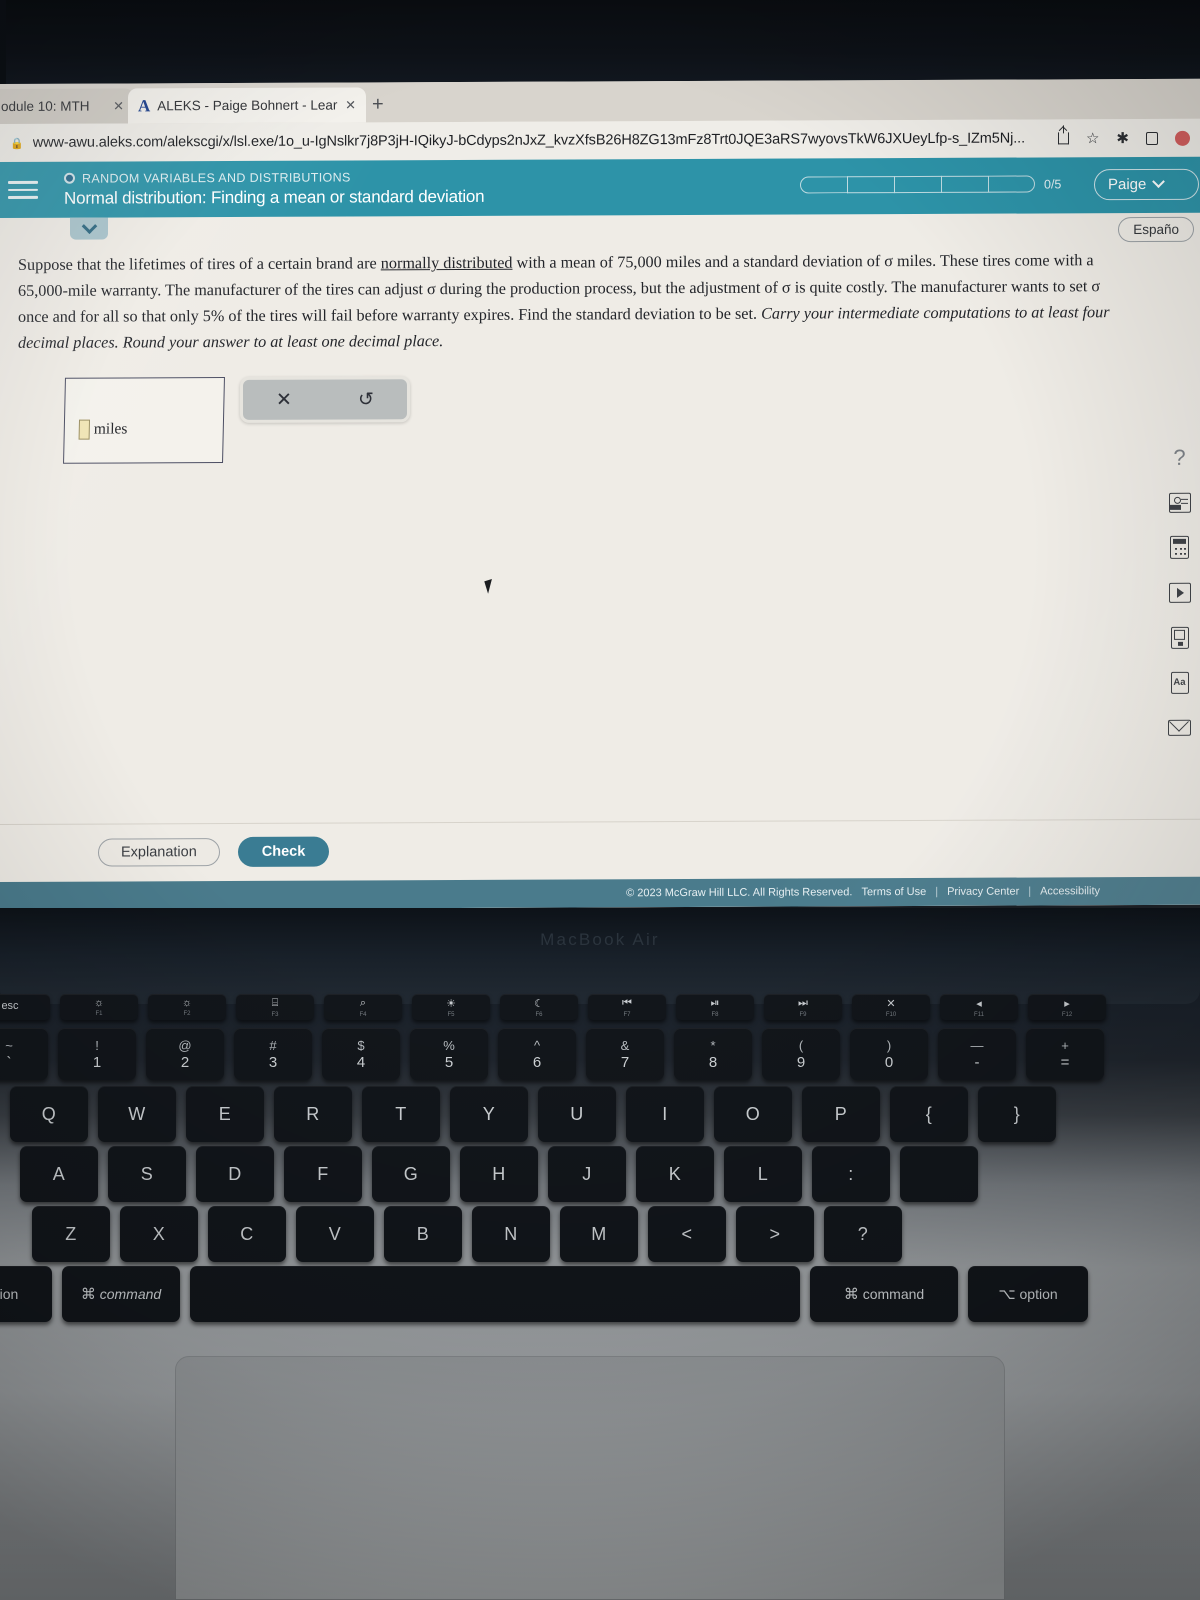 The image size is (1200, 1600). What do you see at coordinates (891, 1007) in the screenshot?
I see `key-fn-F10: ✕ F10` at bounding box center [891, 1007].